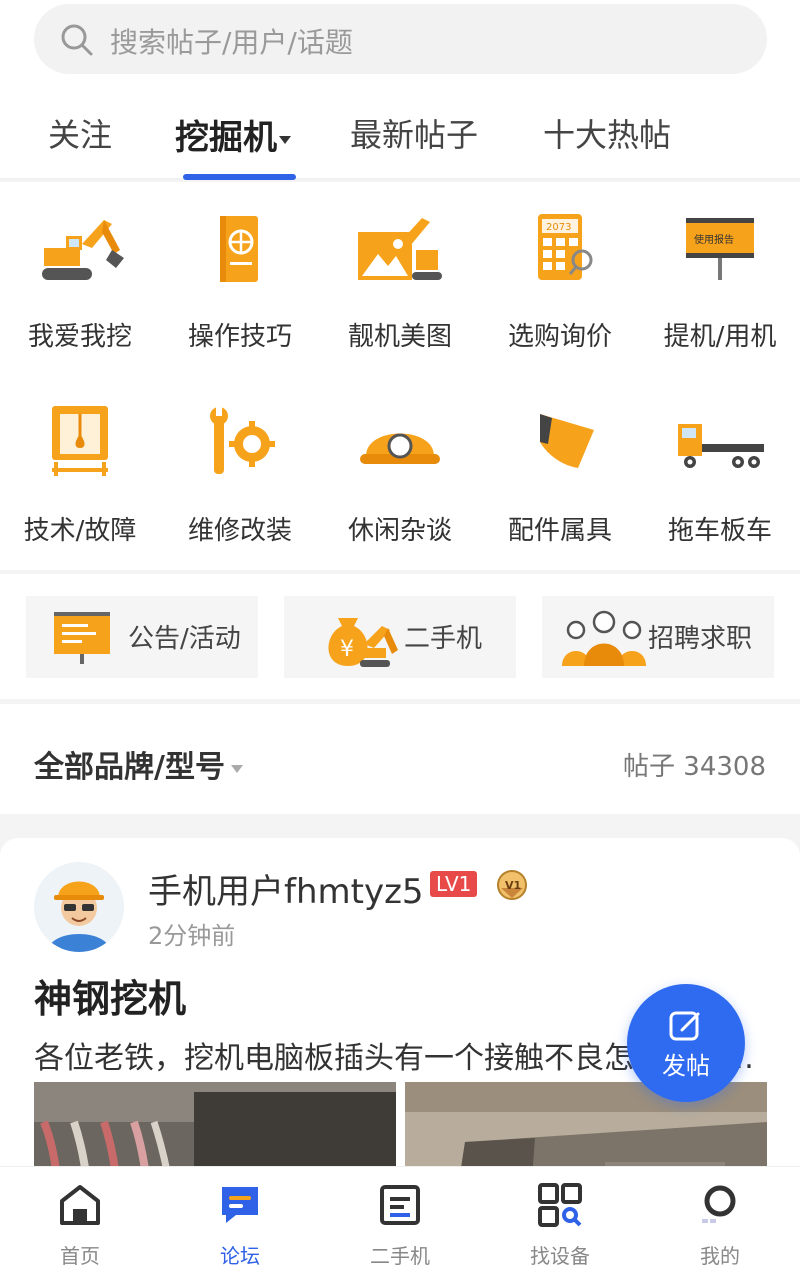 The width and height of the screenshot is (800, 1273). Describe the element at coordinates (77, 40) in the screenshot. I see `search-icon` at that location.